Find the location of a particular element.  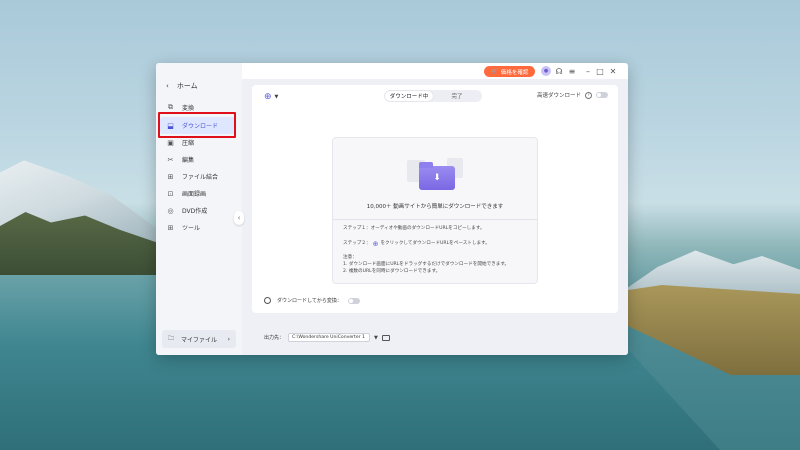

tab-downloading: ダウンロード中 is located at coordinates (409, 96).